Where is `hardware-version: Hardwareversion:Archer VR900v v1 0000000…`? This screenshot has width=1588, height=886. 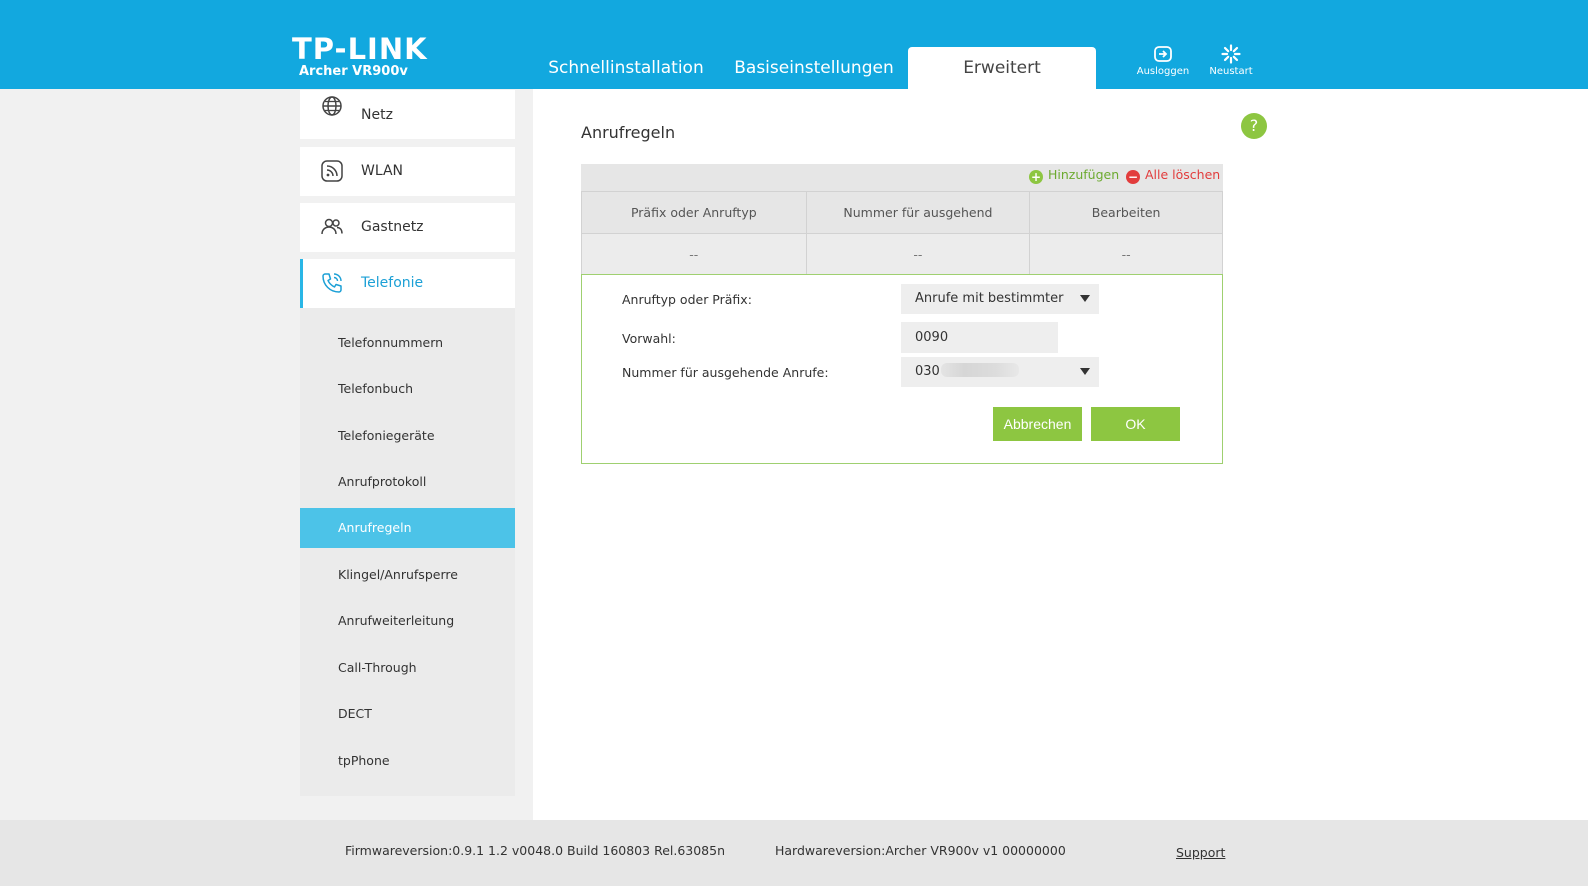
hardware-version: Hardwareversion:Archer VR900v v1 0000000… is located at coordinates (920, 850).